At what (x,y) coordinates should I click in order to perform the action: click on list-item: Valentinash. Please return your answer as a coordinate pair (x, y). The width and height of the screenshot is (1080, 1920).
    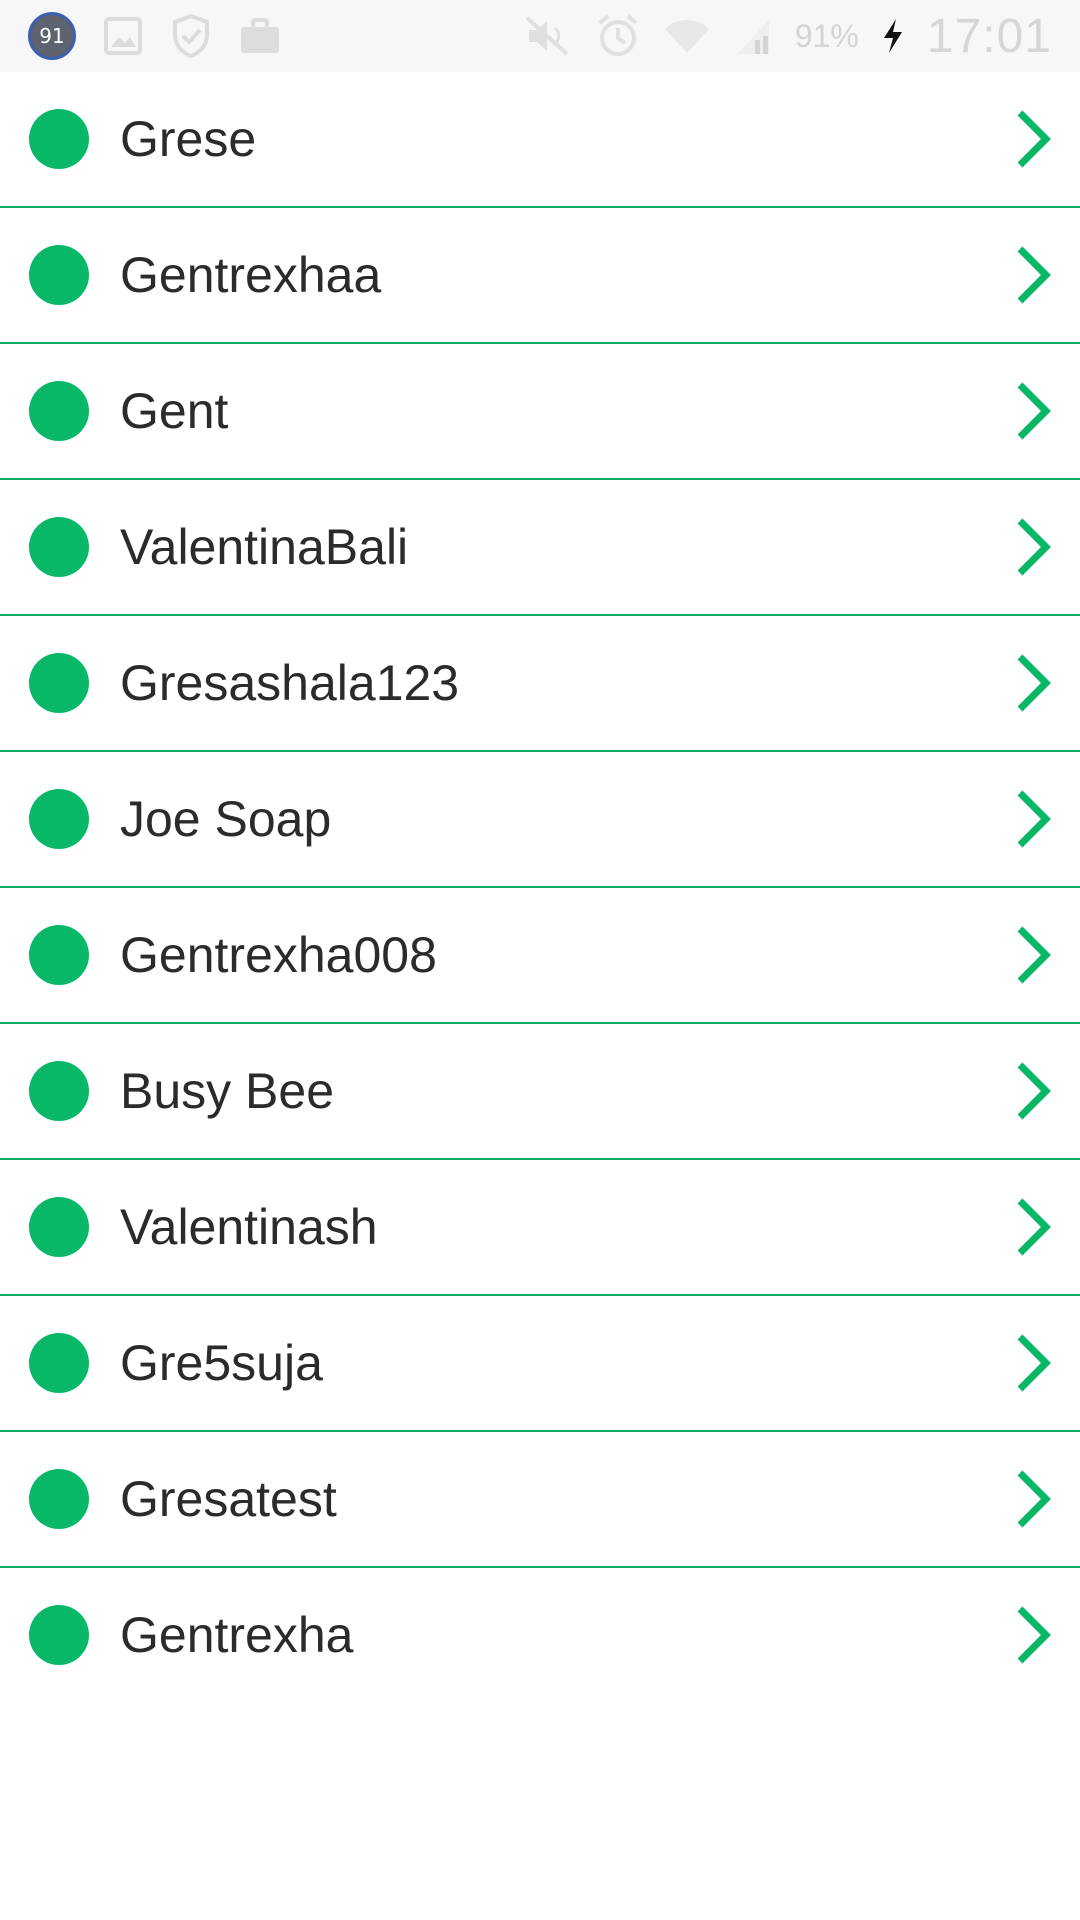
    Looking at the image, I should click on (540, 1228).